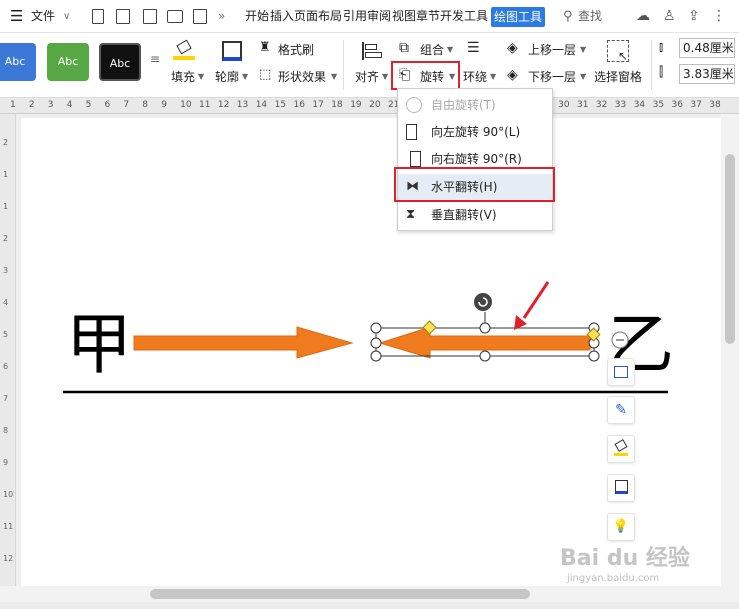 Image resolution: width=739 pixels, height=609 pixels. What do you see at coordinates (340, 594) in the screenshot?
I see `horizontal-scroll-thumb` at bounding box center [340, 594].